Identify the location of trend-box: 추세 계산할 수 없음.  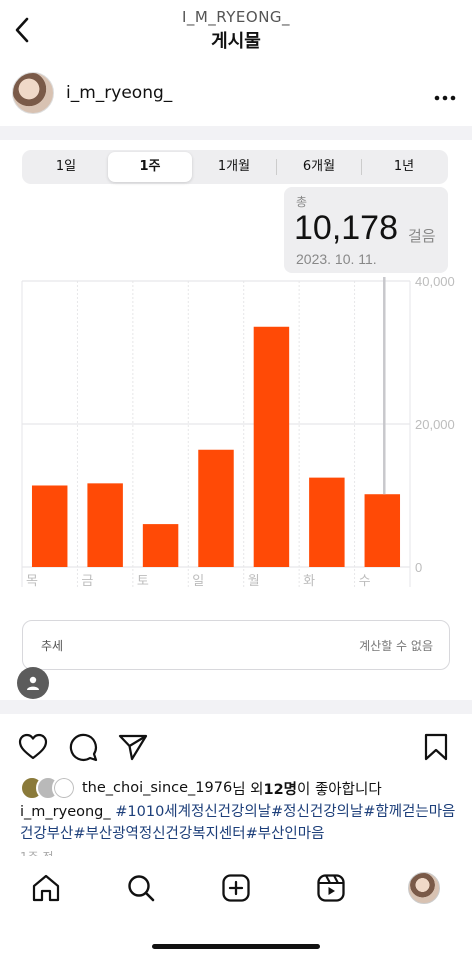
(236, 645).